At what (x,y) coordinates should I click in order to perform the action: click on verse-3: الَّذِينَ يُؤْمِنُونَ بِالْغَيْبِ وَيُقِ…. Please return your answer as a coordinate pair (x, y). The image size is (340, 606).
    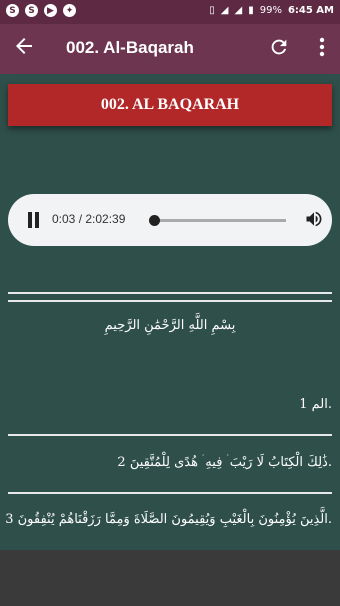
    Looking at the image, I should click on (168, 519).